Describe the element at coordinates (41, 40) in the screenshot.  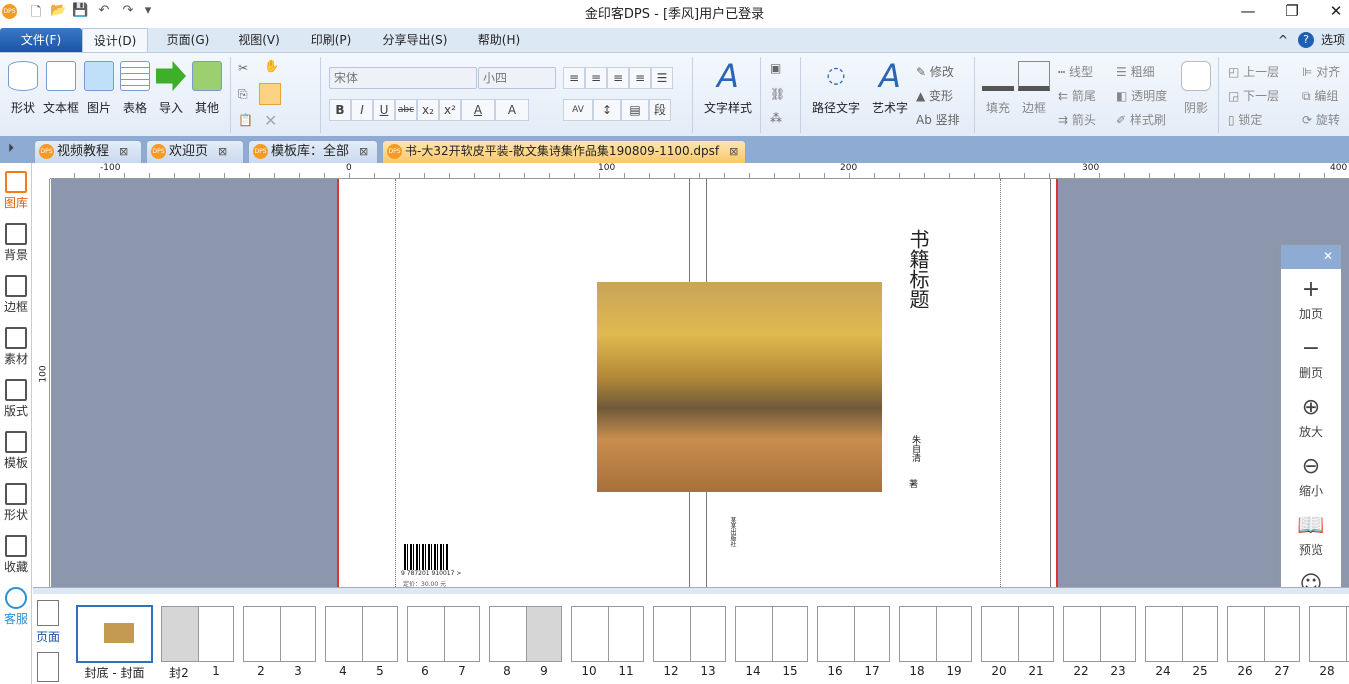
I see `tab-file: 文件(F)` at that location.